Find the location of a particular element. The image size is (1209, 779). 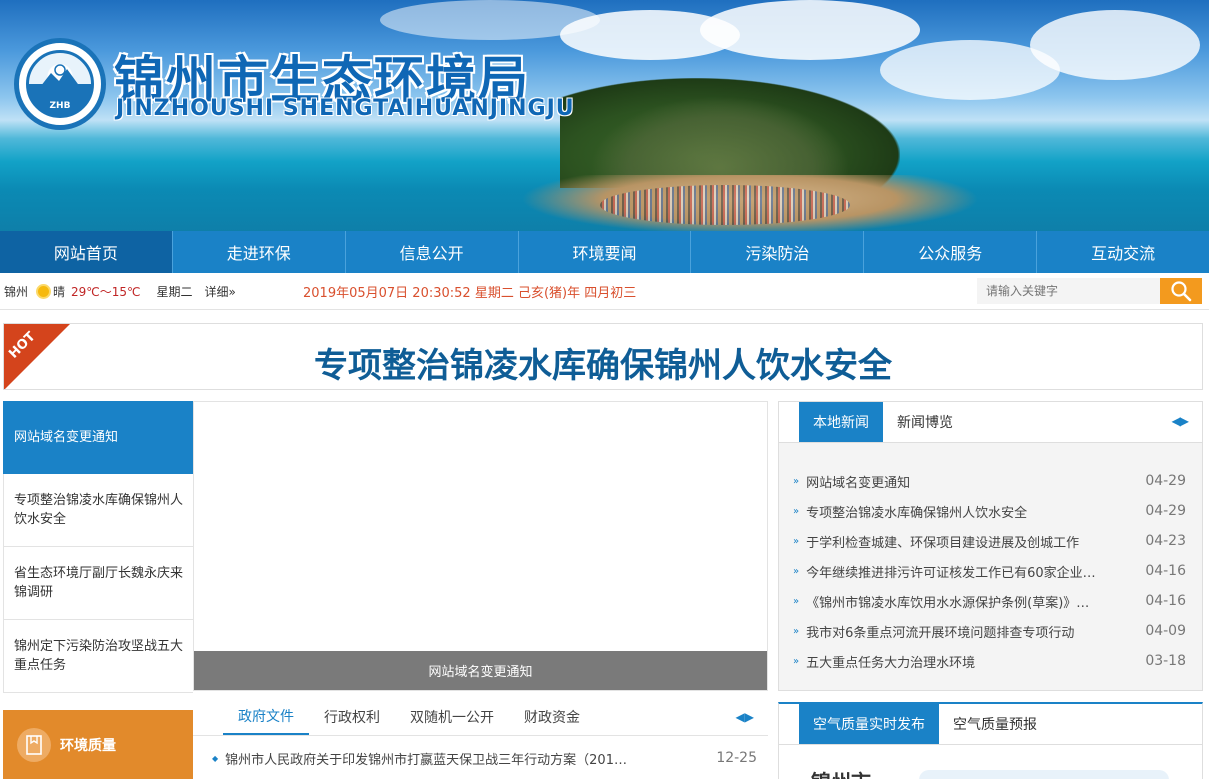

slider-item: 专项整治锦凌水库确保锦州人饮水安全 is located at coordinates (98, 510).